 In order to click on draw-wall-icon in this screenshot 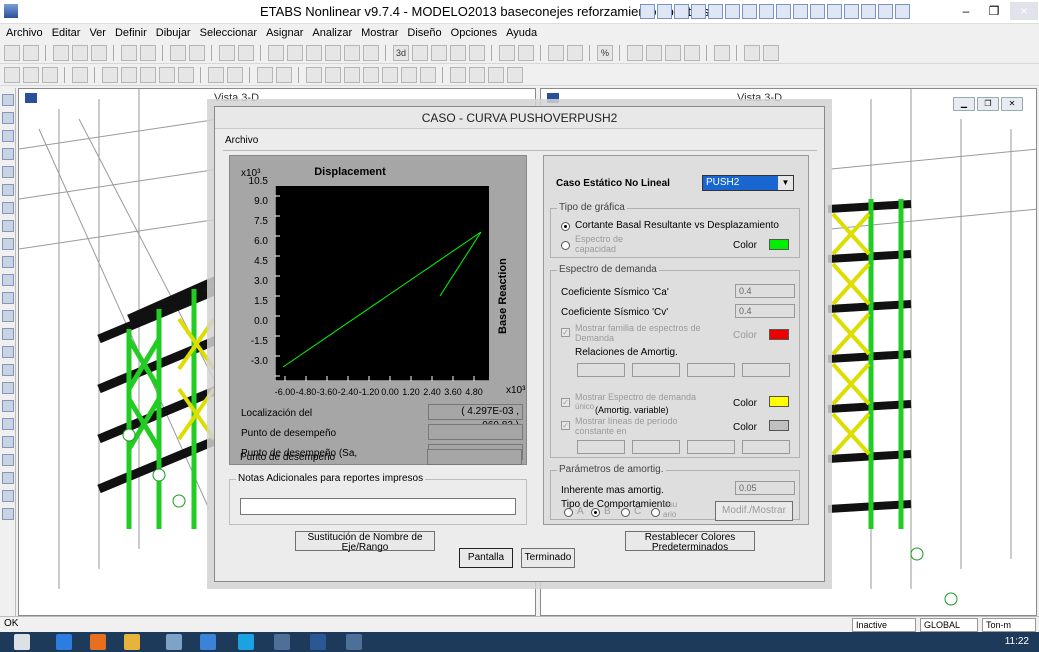, I will do `click(8, 226)`.